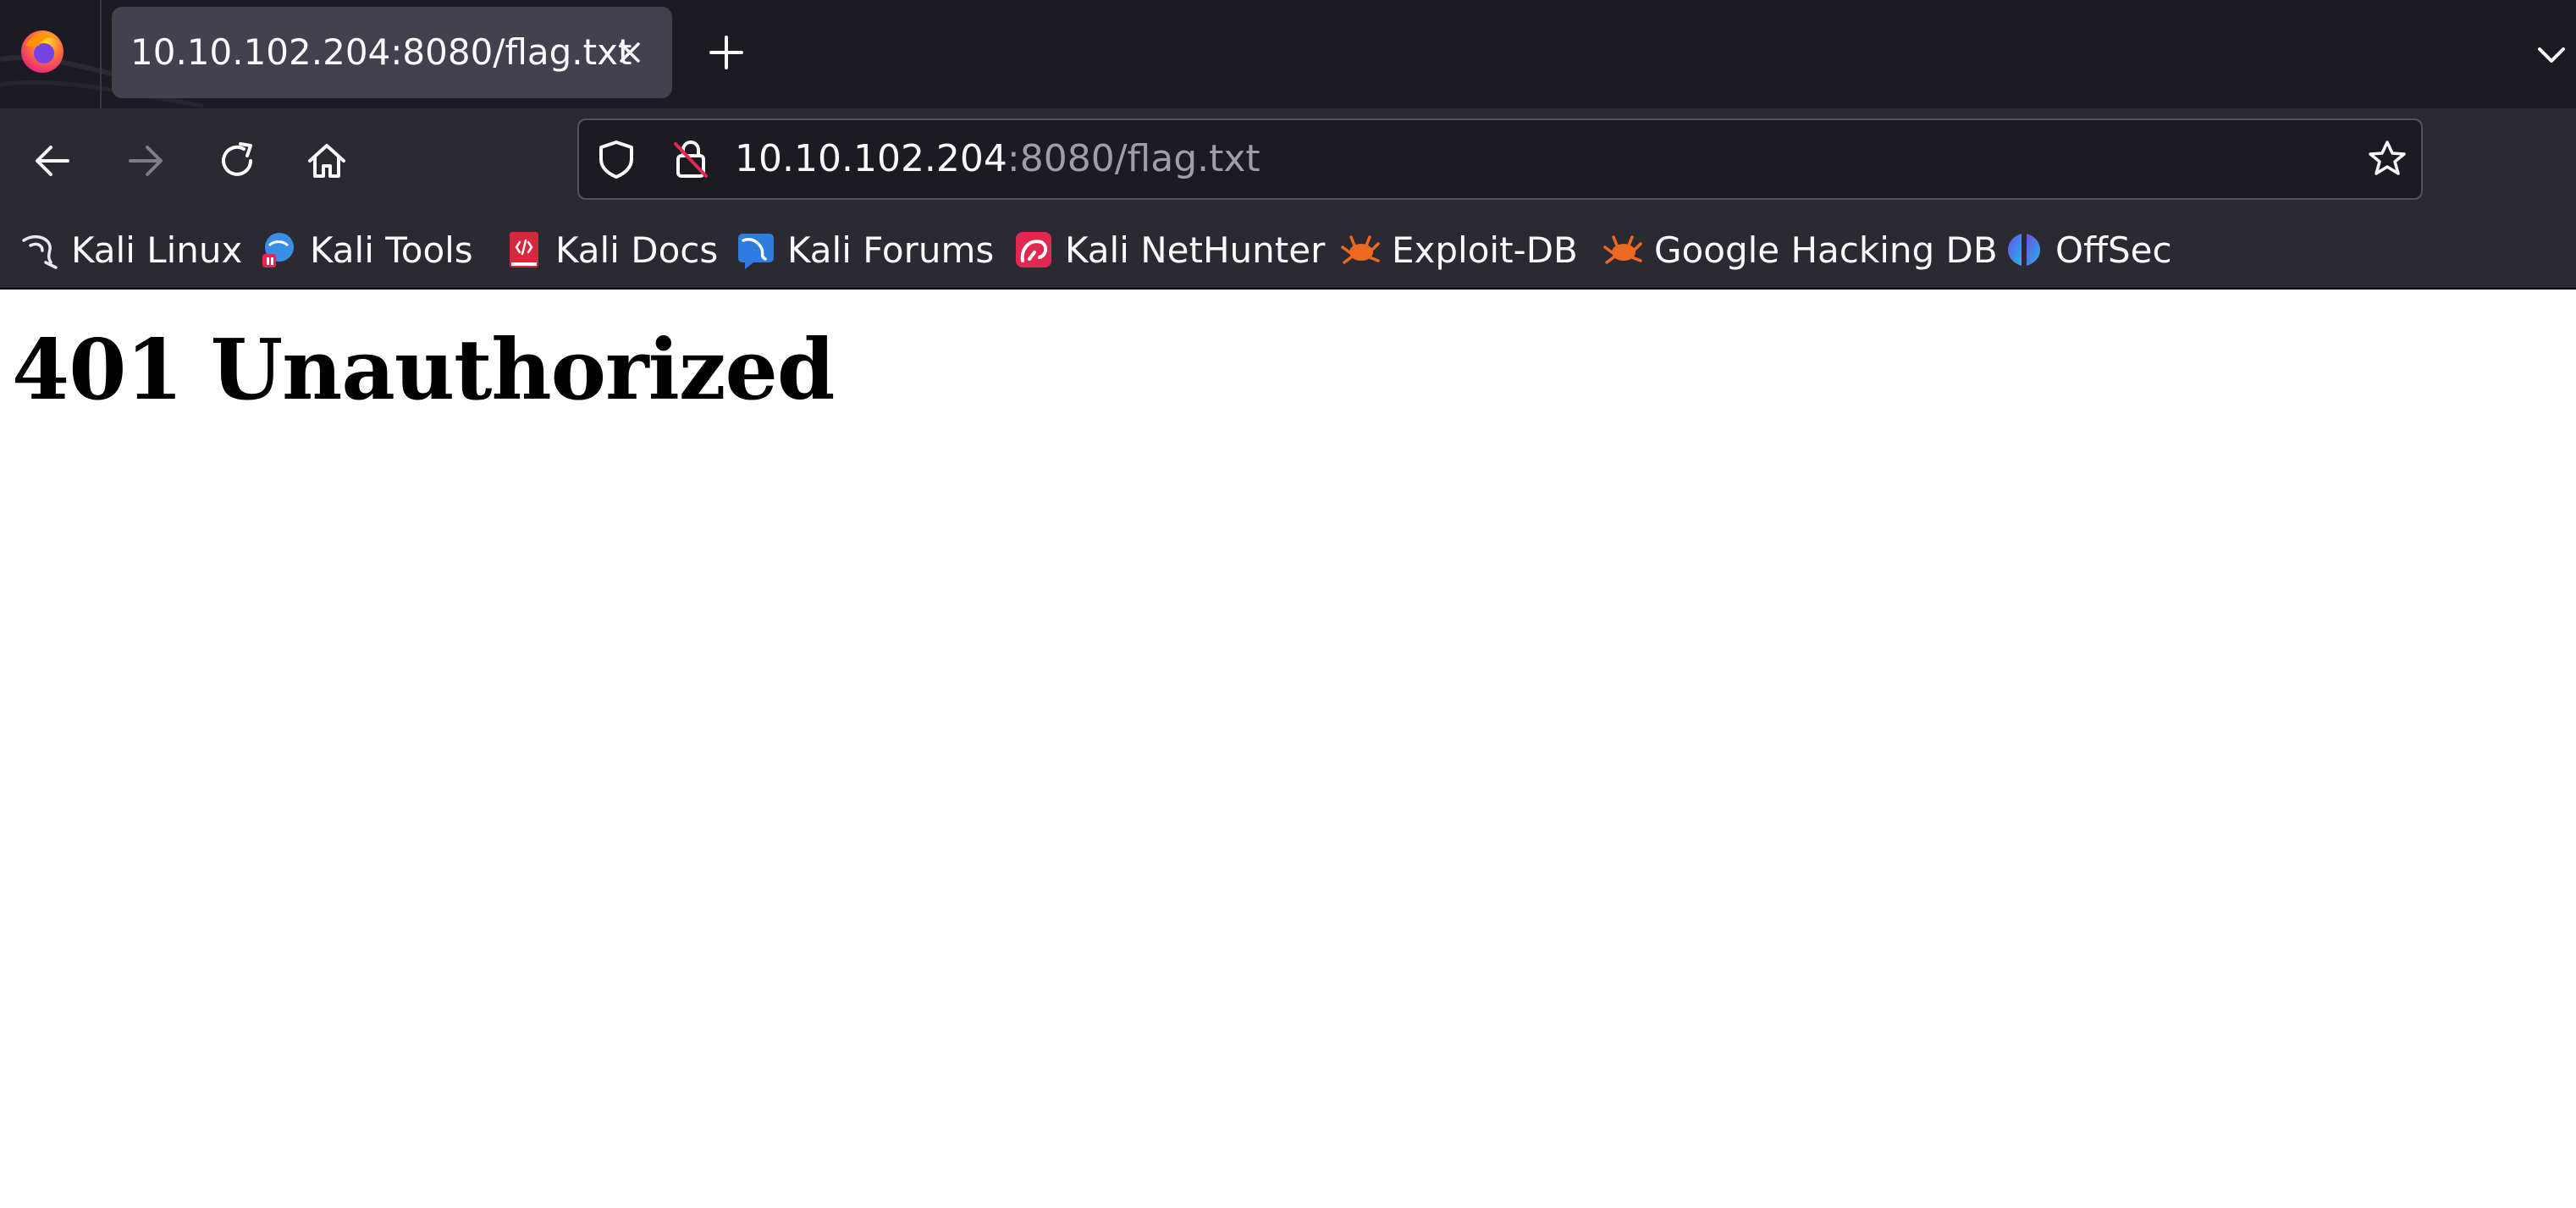 The image size is (2576, 1208). Describe the element at coordinates (2552, 54) in the screenshot. I see `chevron-down-icon` at that location.